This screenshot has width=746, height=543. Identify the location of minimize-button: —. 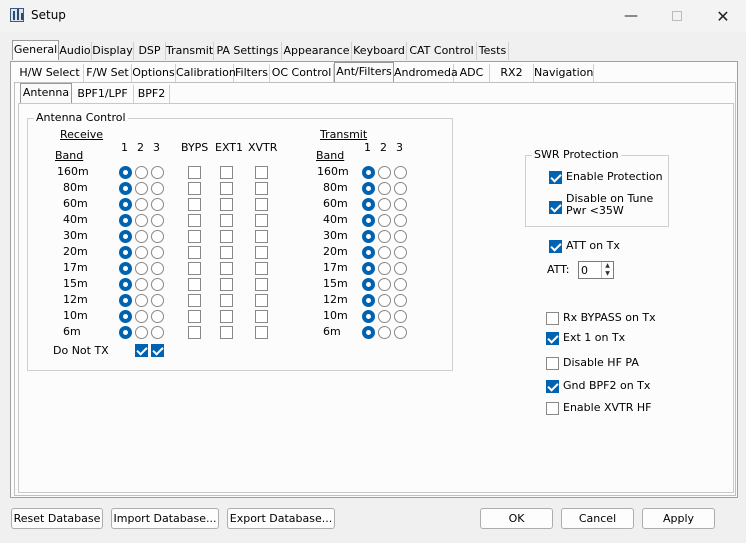
(631, 16).